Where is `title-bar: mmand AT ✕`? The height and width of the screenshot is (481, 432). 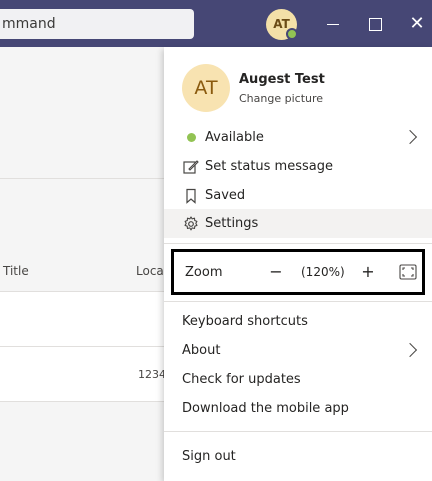
title-bar: mmand AT ✕ is located at coordinates (216, 23).